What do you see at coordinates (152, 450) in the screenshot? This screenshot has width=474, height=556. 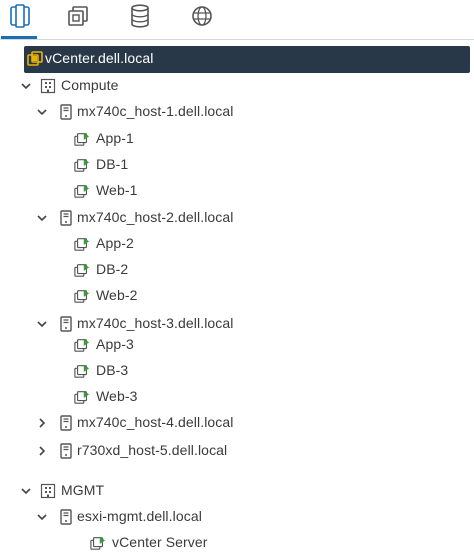 I see `tree-node-host-label: r730xd_host-5.dell.local` at bounding box center [152, 450].